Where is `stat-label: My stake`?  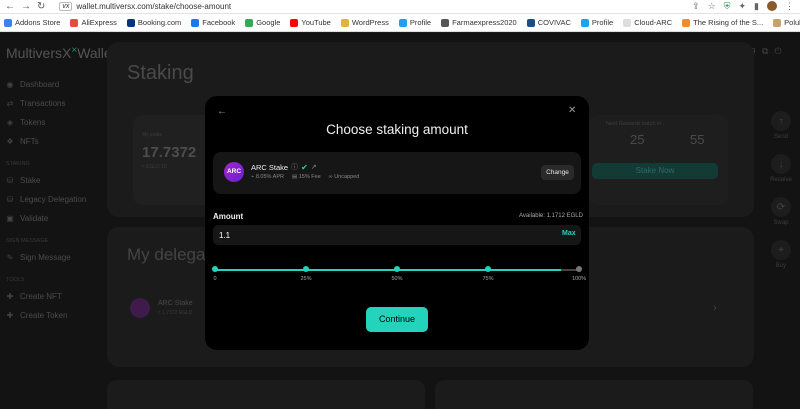
stat-label: My stake is located at coordinates (152, 135).